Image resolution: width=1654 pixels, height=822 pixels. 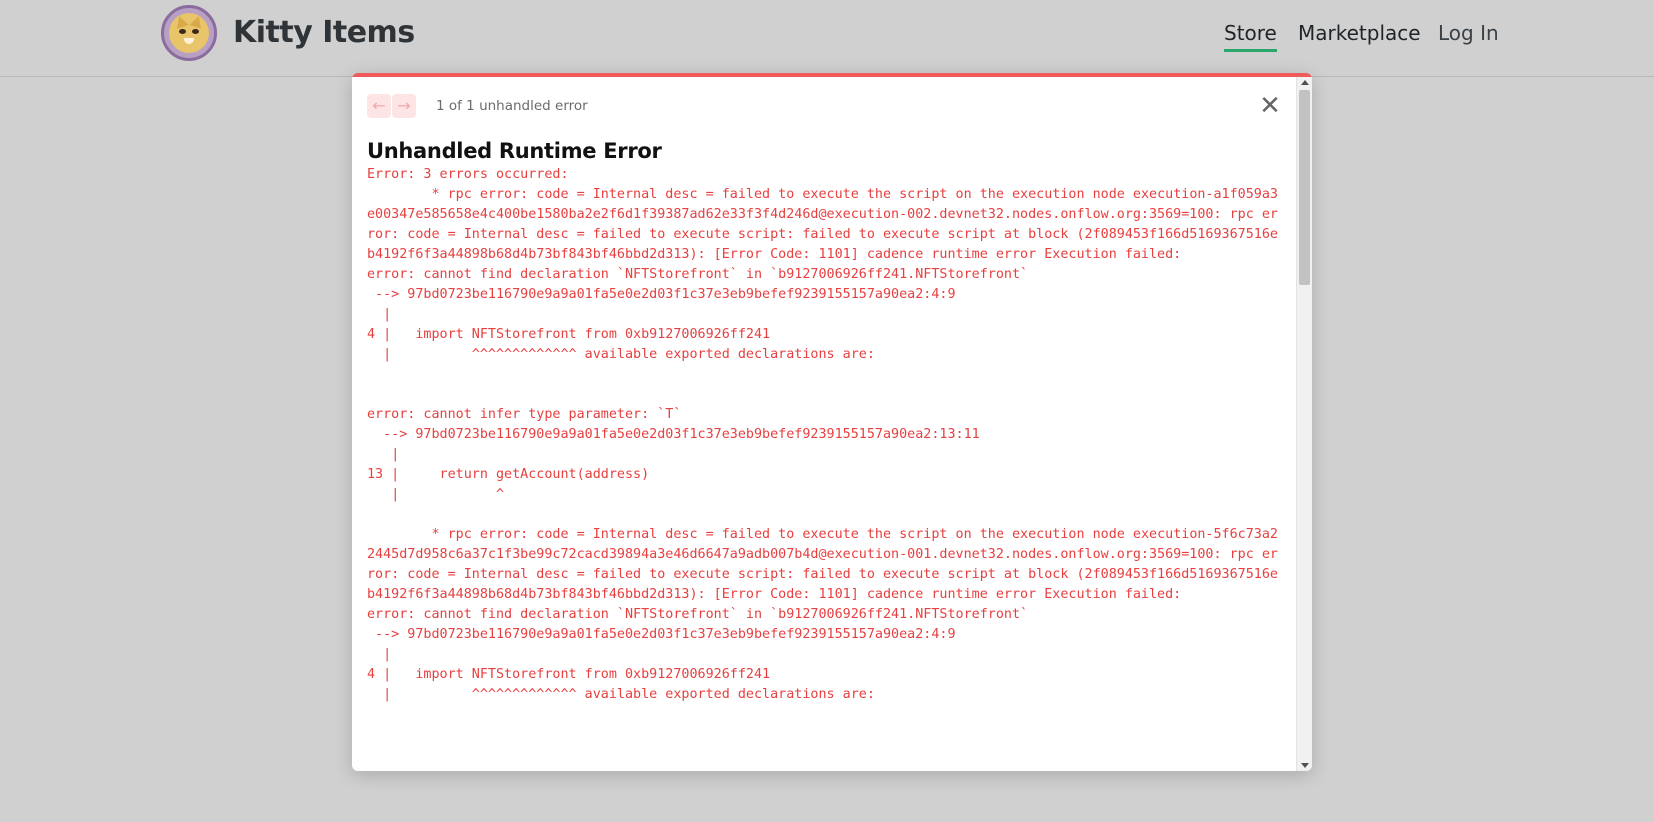 What do you see at coordinates (514, 151) in the screenshot?
I see `error-title: Unhandled Runtime Error` at bounding box center [514, 151].